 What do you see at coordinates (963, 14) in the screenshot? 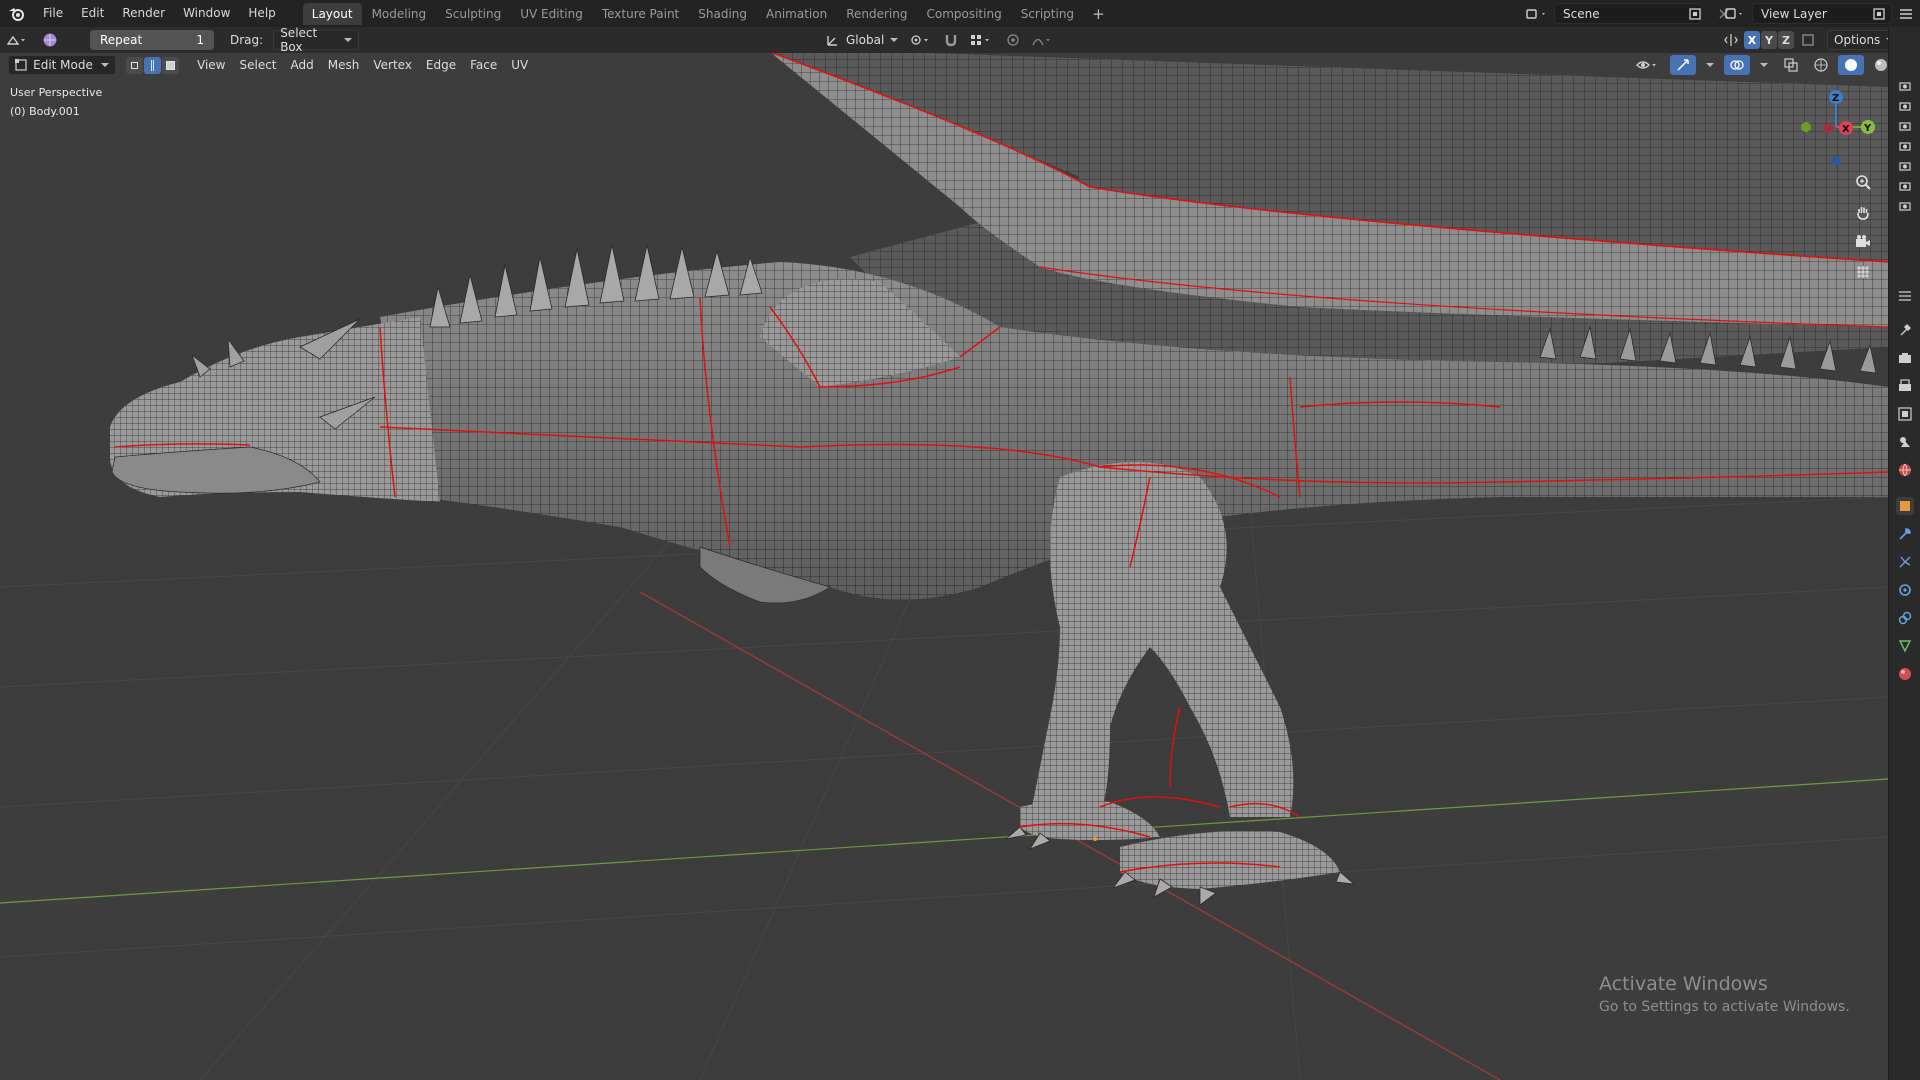
I see `tab-compositing: Compositing` at bounding box center [963, 14].